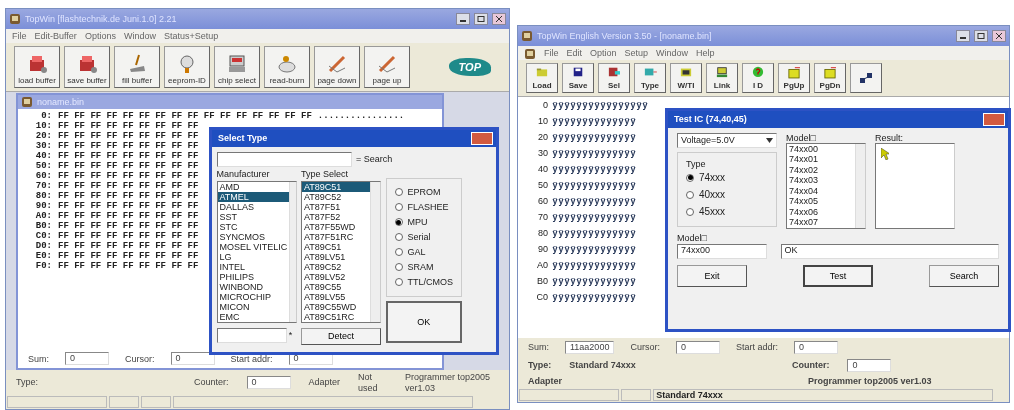  Describe the element at coordinates (964, 276) in the screenshot. I see `dialog-button: Search` at that location.